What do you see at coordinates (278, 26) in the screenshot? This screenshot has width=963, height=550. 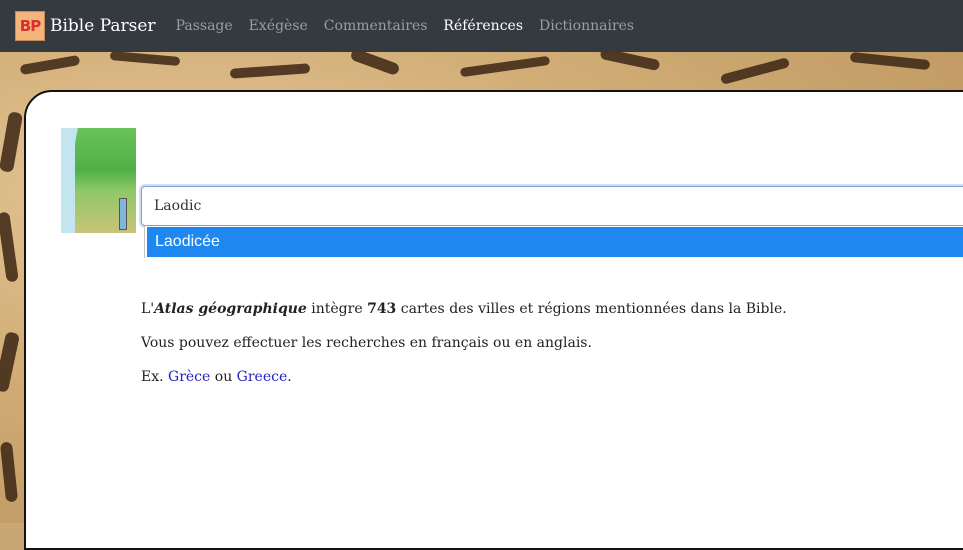 I see `nav-link-exegese: Exégèse` at bounding box center [278, 26].